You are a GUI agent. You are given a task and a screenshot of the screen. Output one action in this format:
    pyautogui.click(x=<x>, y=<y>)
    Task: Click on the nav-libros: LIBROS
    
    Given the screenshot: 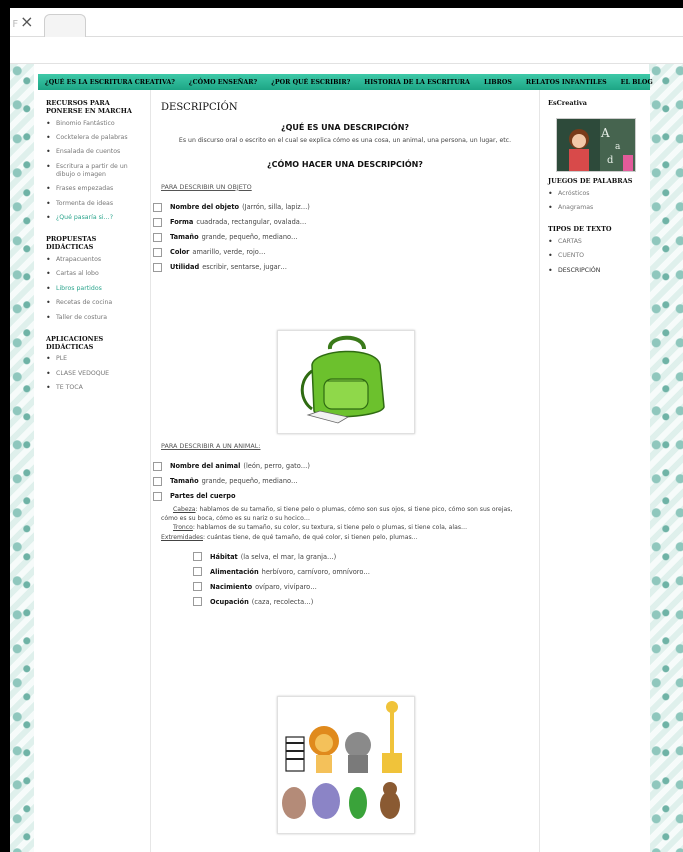 What is the action you would take?
    pyautogui.click(x=498, y=82)
    